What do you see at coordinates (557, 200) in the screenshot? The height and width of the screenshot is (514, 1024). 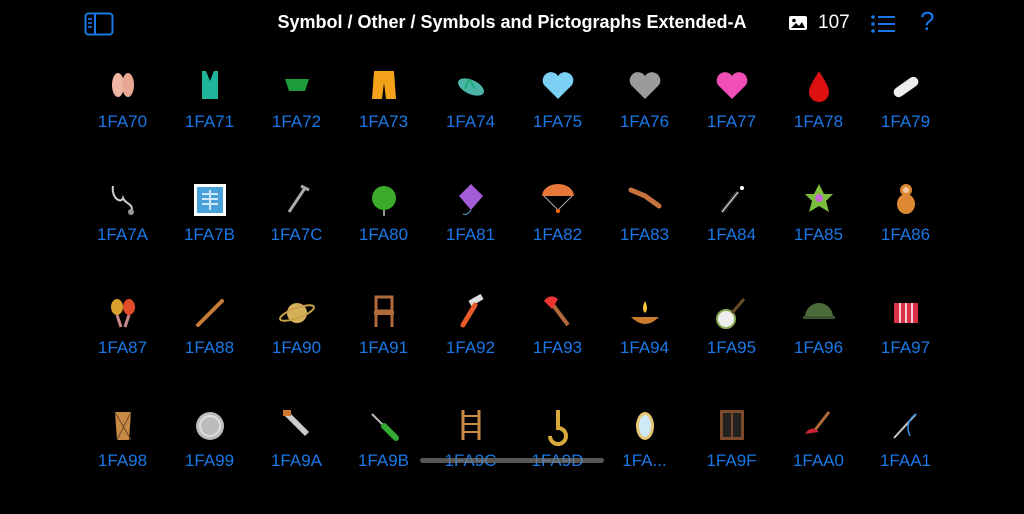 I see `parachute-icon` at bounding box center [557, 200].